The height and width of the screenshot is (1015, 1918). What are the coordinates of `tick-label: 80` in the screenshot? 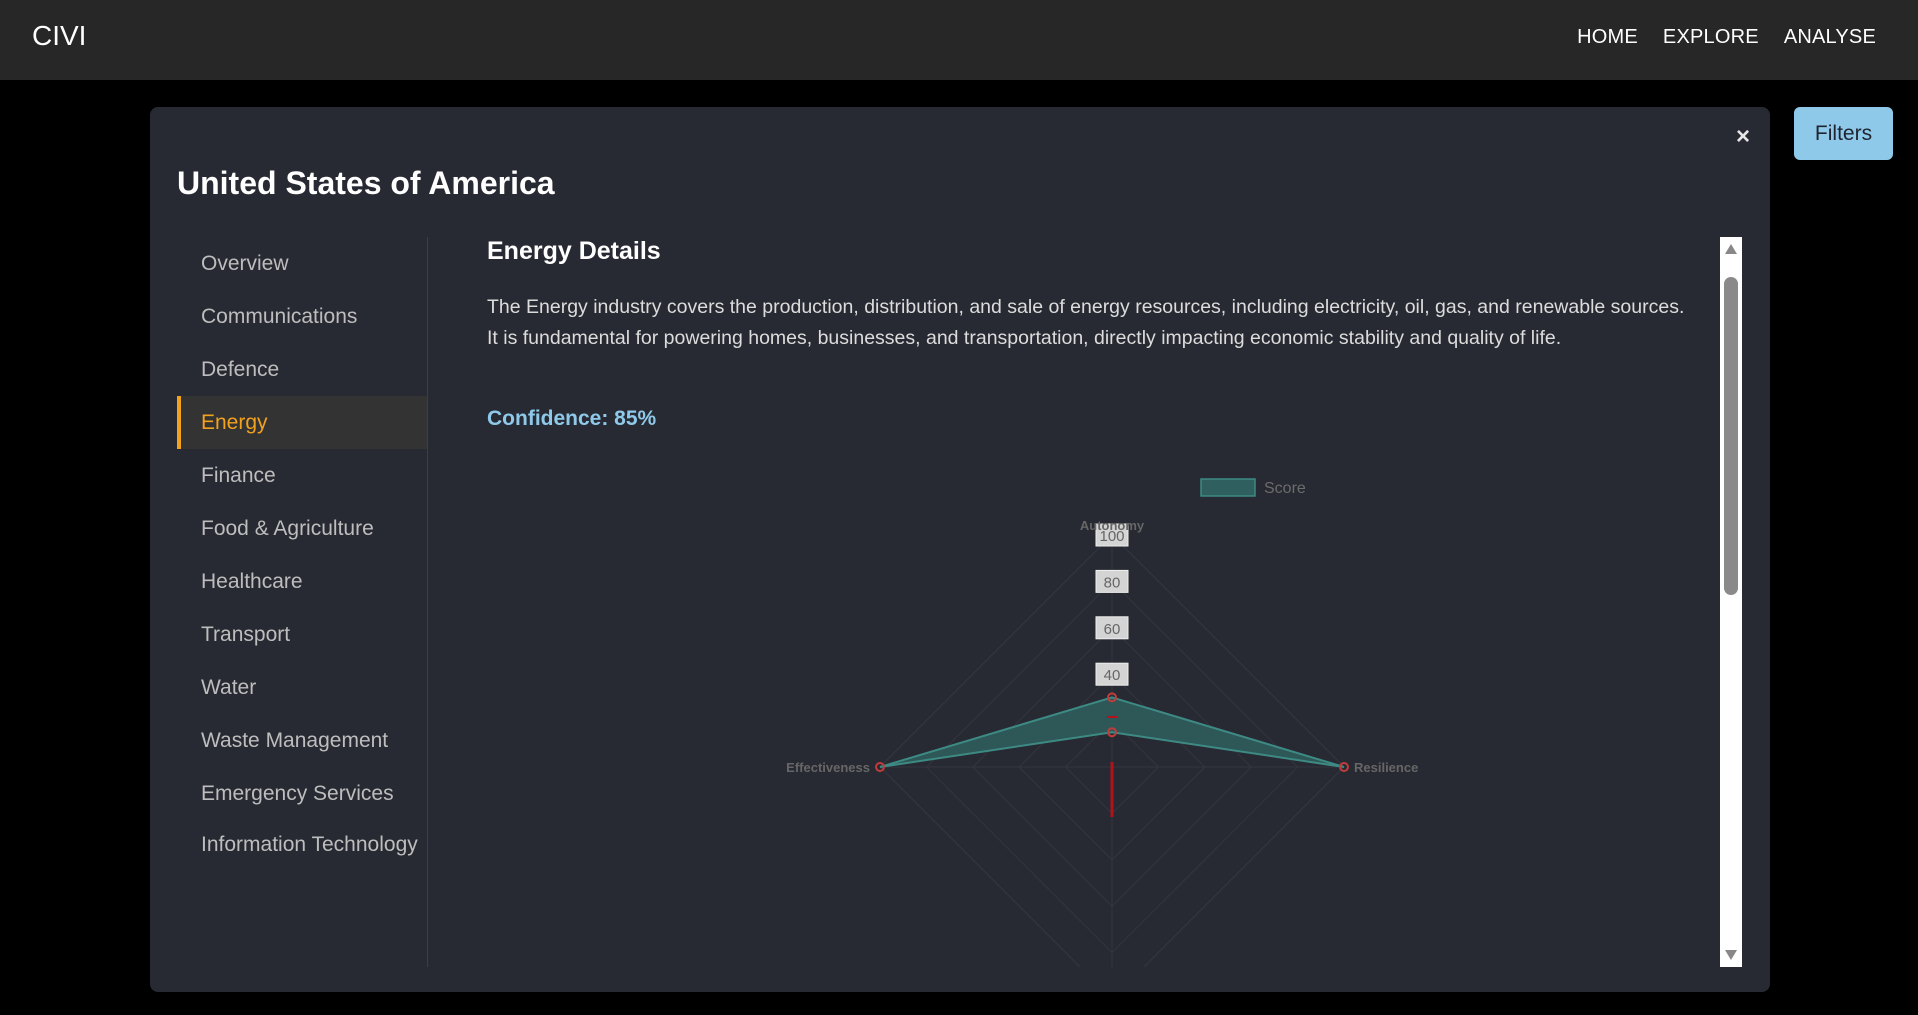 It's located at (1112, 582).